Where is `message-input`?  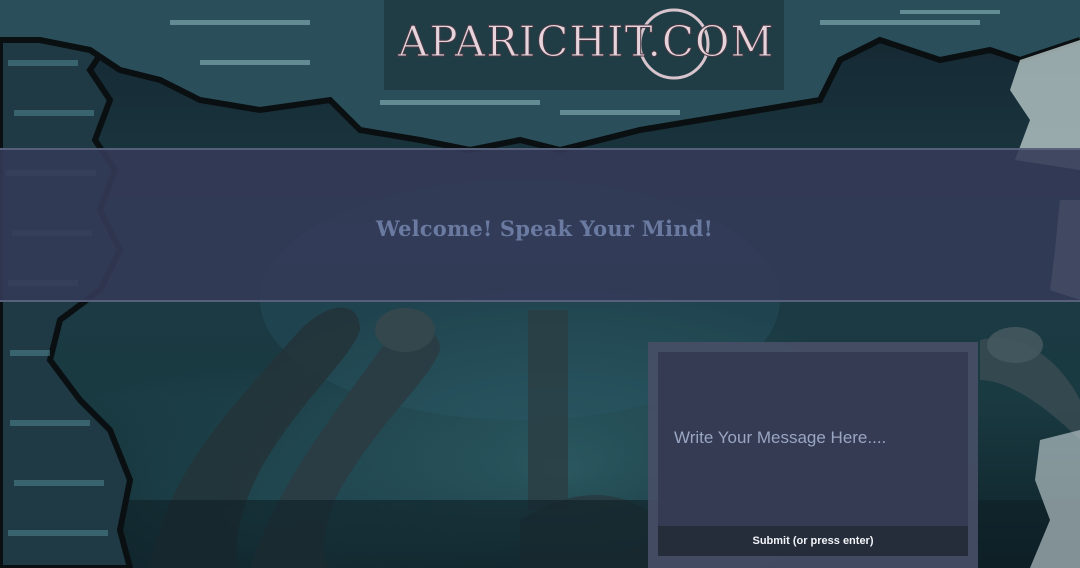 message-input is located at coordinates (813, 439).